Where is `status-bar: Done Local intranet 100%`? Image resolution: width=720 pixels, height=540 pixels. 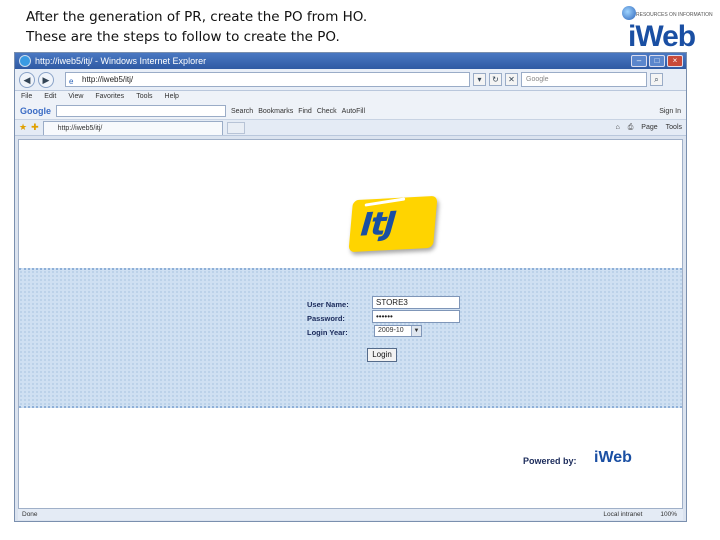
status-bar: Done Local intranet 100% is located at coordinates (350, 514).